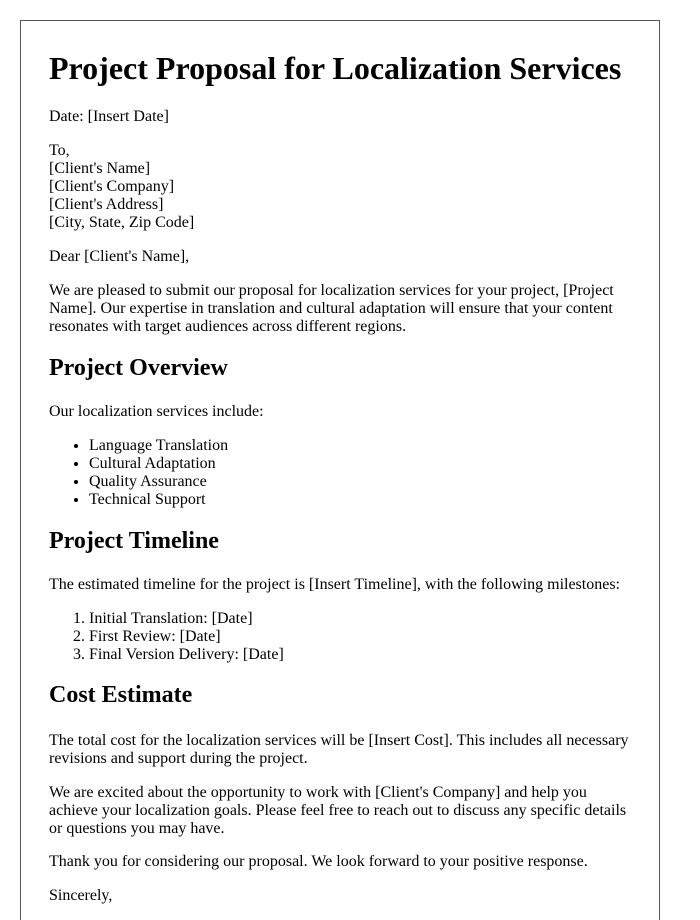 The height and width of the screenshot is (920, 700). I want to click on signoff: Sincerely,, so click(81, 895).